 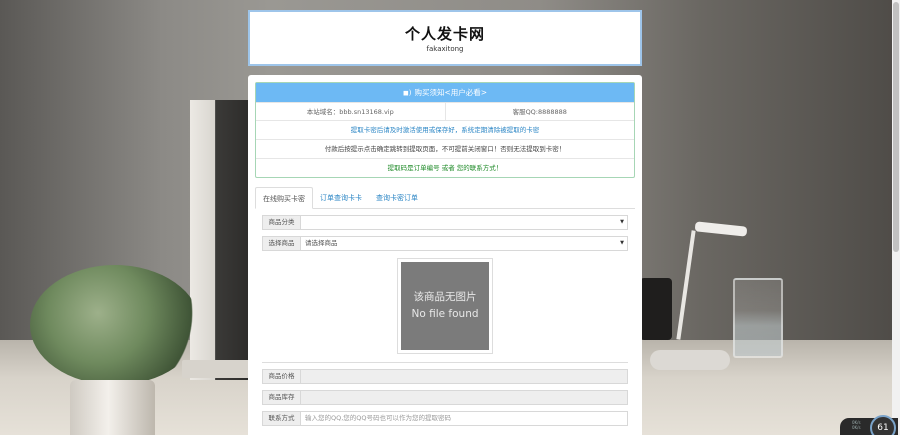 I want to click on site-domain: 本站域名：bbb.sn13168.vip, so click(x=350, y=112).